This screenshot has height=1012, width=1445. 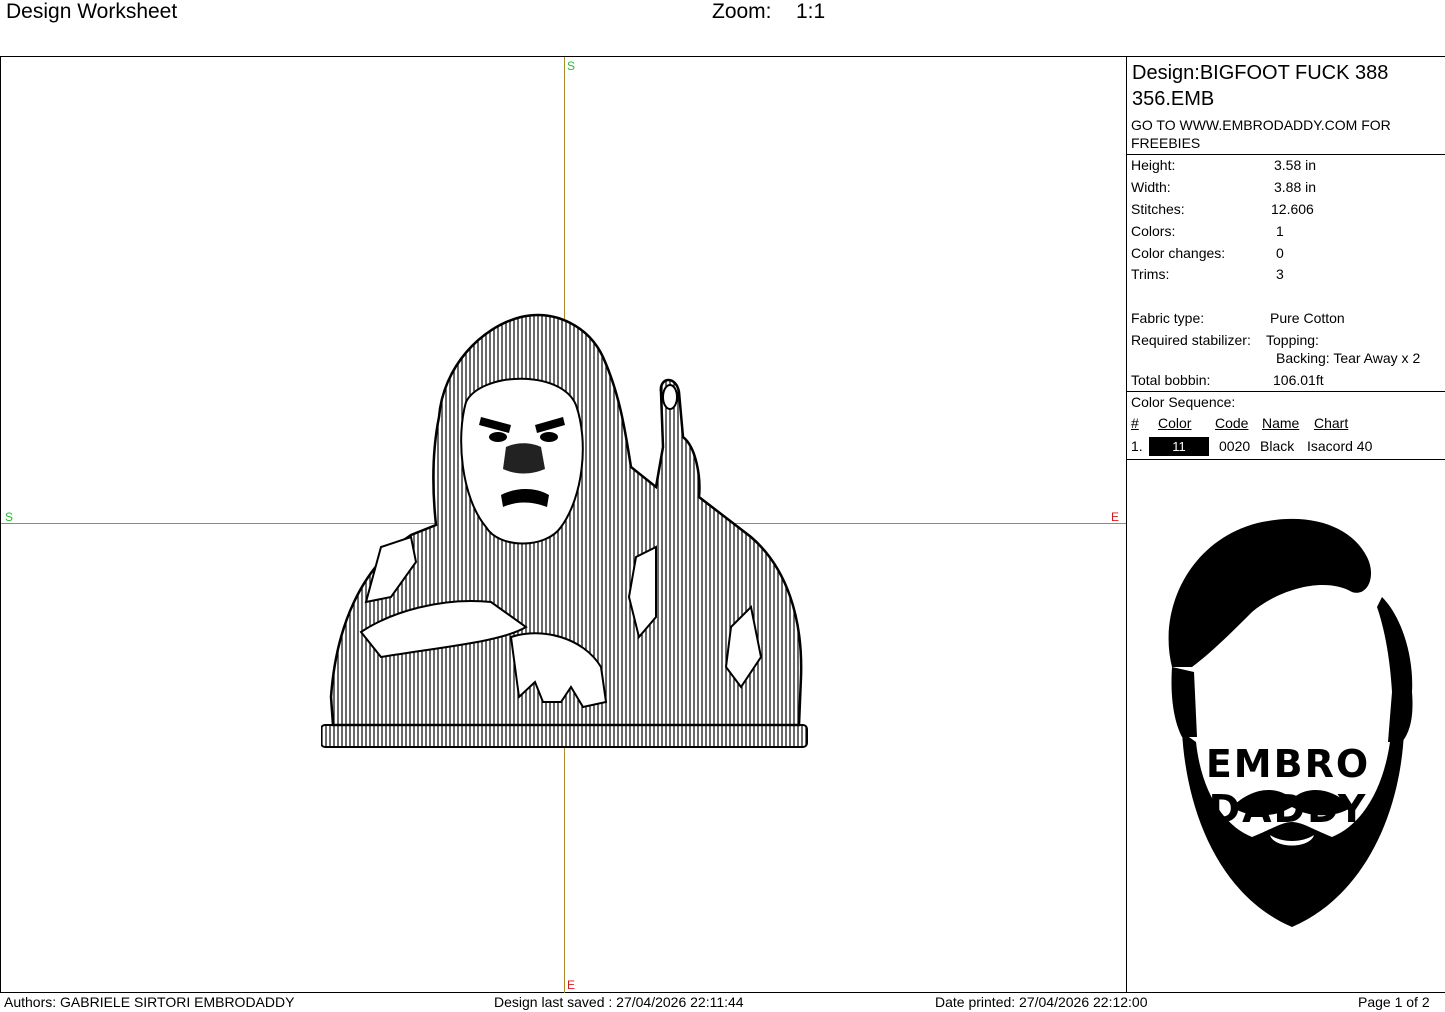 What do you see at coordinates (1153, 165) in the screenshot?
I see `spec-label: Height:` at bounding box center [1153, 165].